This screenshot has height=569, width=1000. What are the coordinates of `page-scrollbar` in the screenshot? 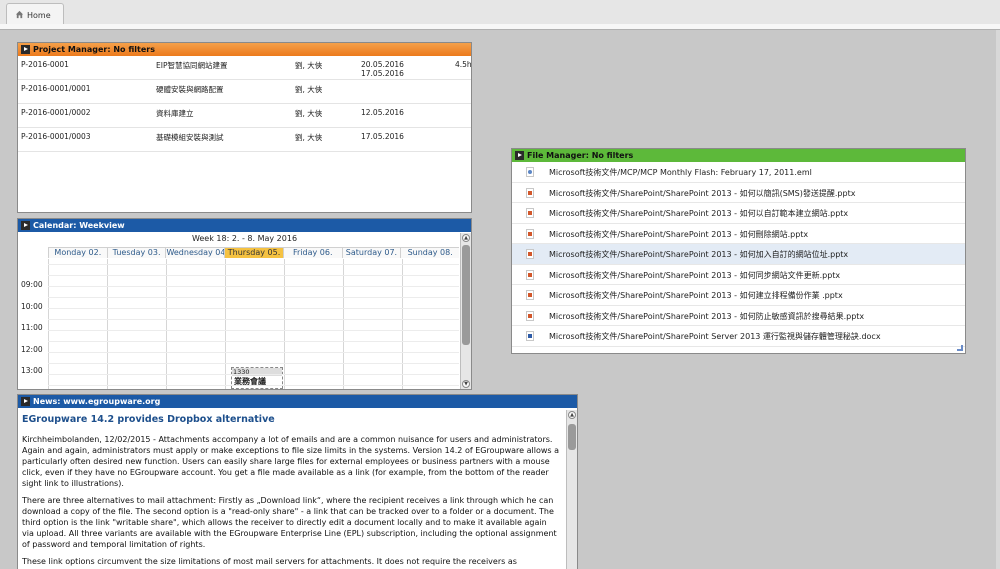 It's located at (998, 299).